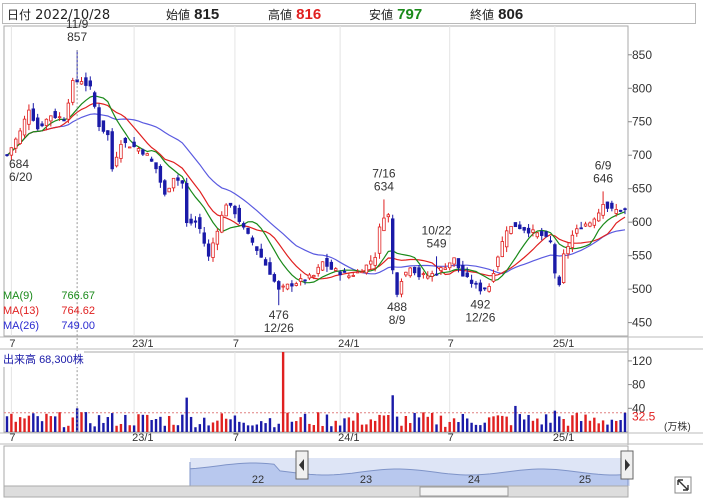 This screenshot has height=502, width=703. I want to click on expand-icon, so click(683, 485).